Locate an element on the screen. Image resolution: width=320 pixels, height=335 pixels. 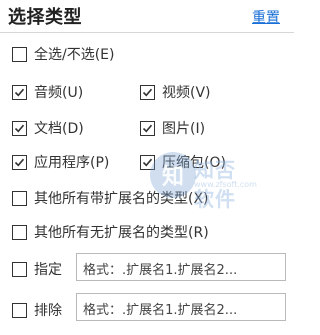
select-all-label: 全选/不选(E) is located at coordinates (74, 55).